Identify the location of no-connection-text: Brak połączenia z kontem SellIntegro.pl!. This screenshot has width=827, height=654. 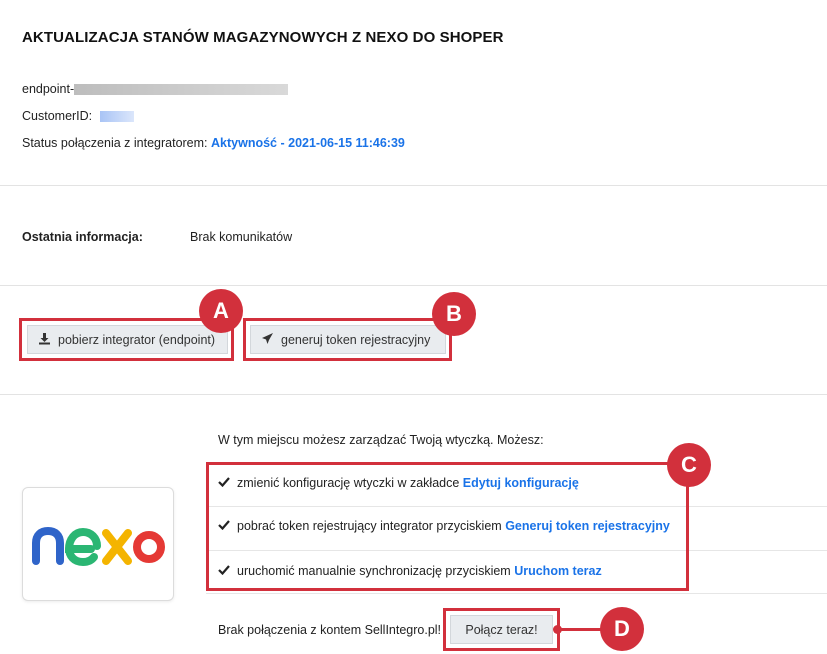
(330, 630).